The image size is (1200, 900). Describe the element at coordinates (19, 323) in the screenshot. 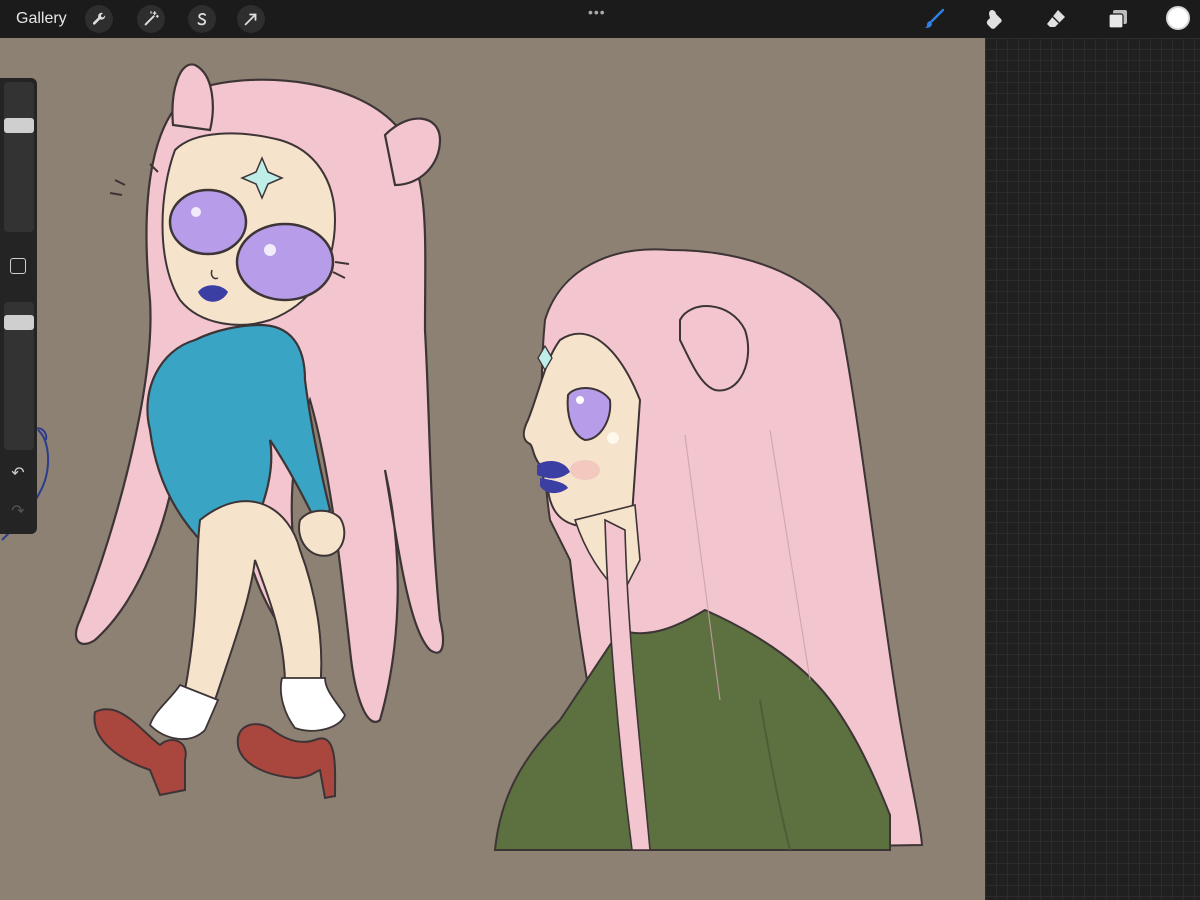

I see `opacity-thumb` at that location.